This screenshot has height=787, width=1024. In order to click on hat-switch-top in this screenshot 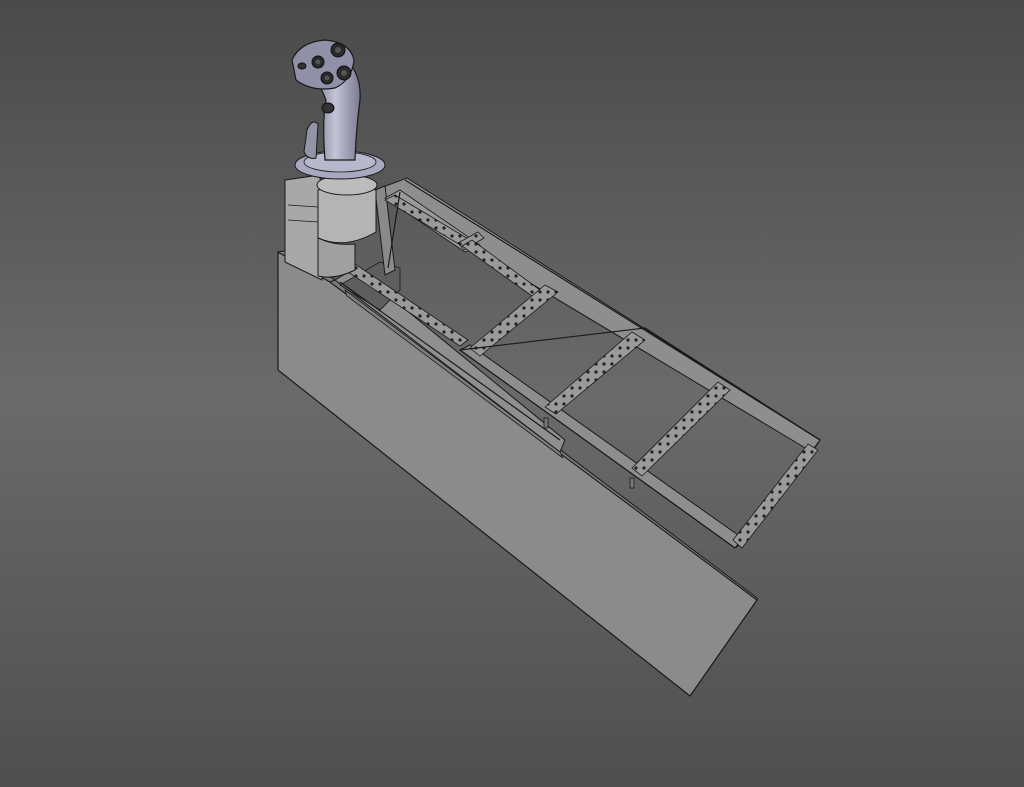, I will do `click(338, 50)`.